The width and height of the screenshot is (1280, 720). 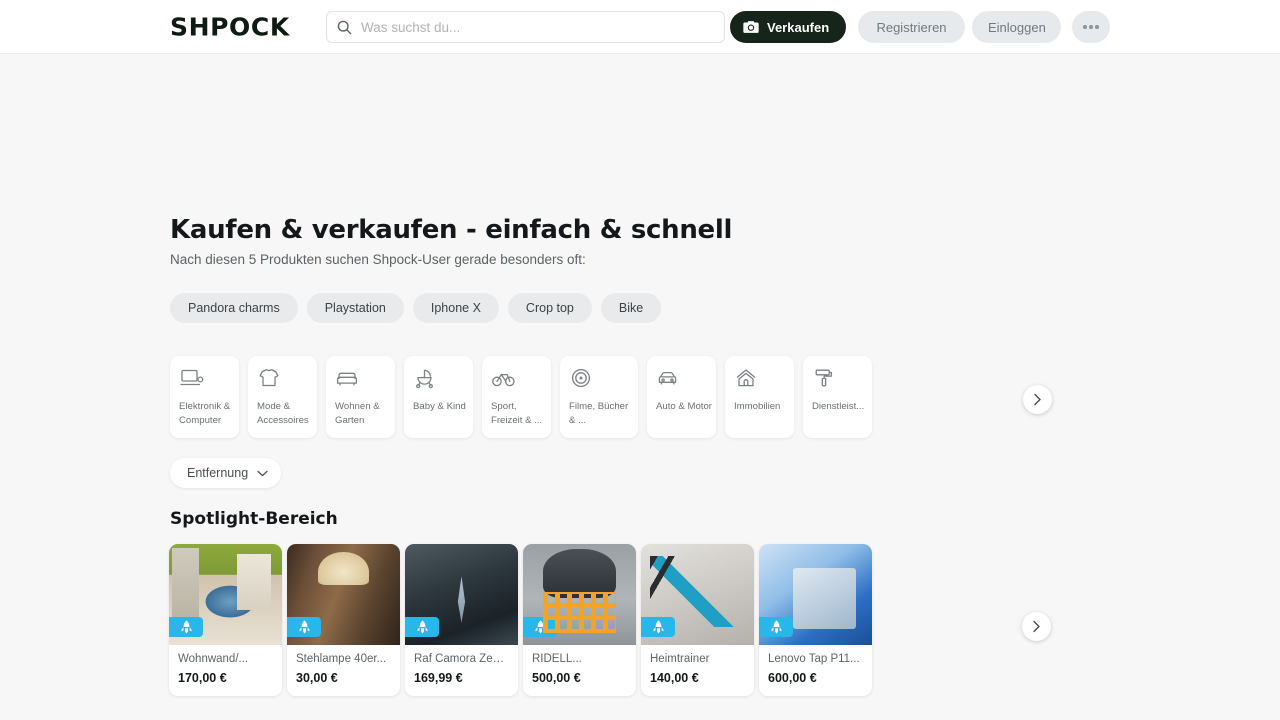 What do you see at coordinates (579, 670) in the screenshot?
I see `product-info: RIDELL... 500,00 €` at bounding box center [579, 670].